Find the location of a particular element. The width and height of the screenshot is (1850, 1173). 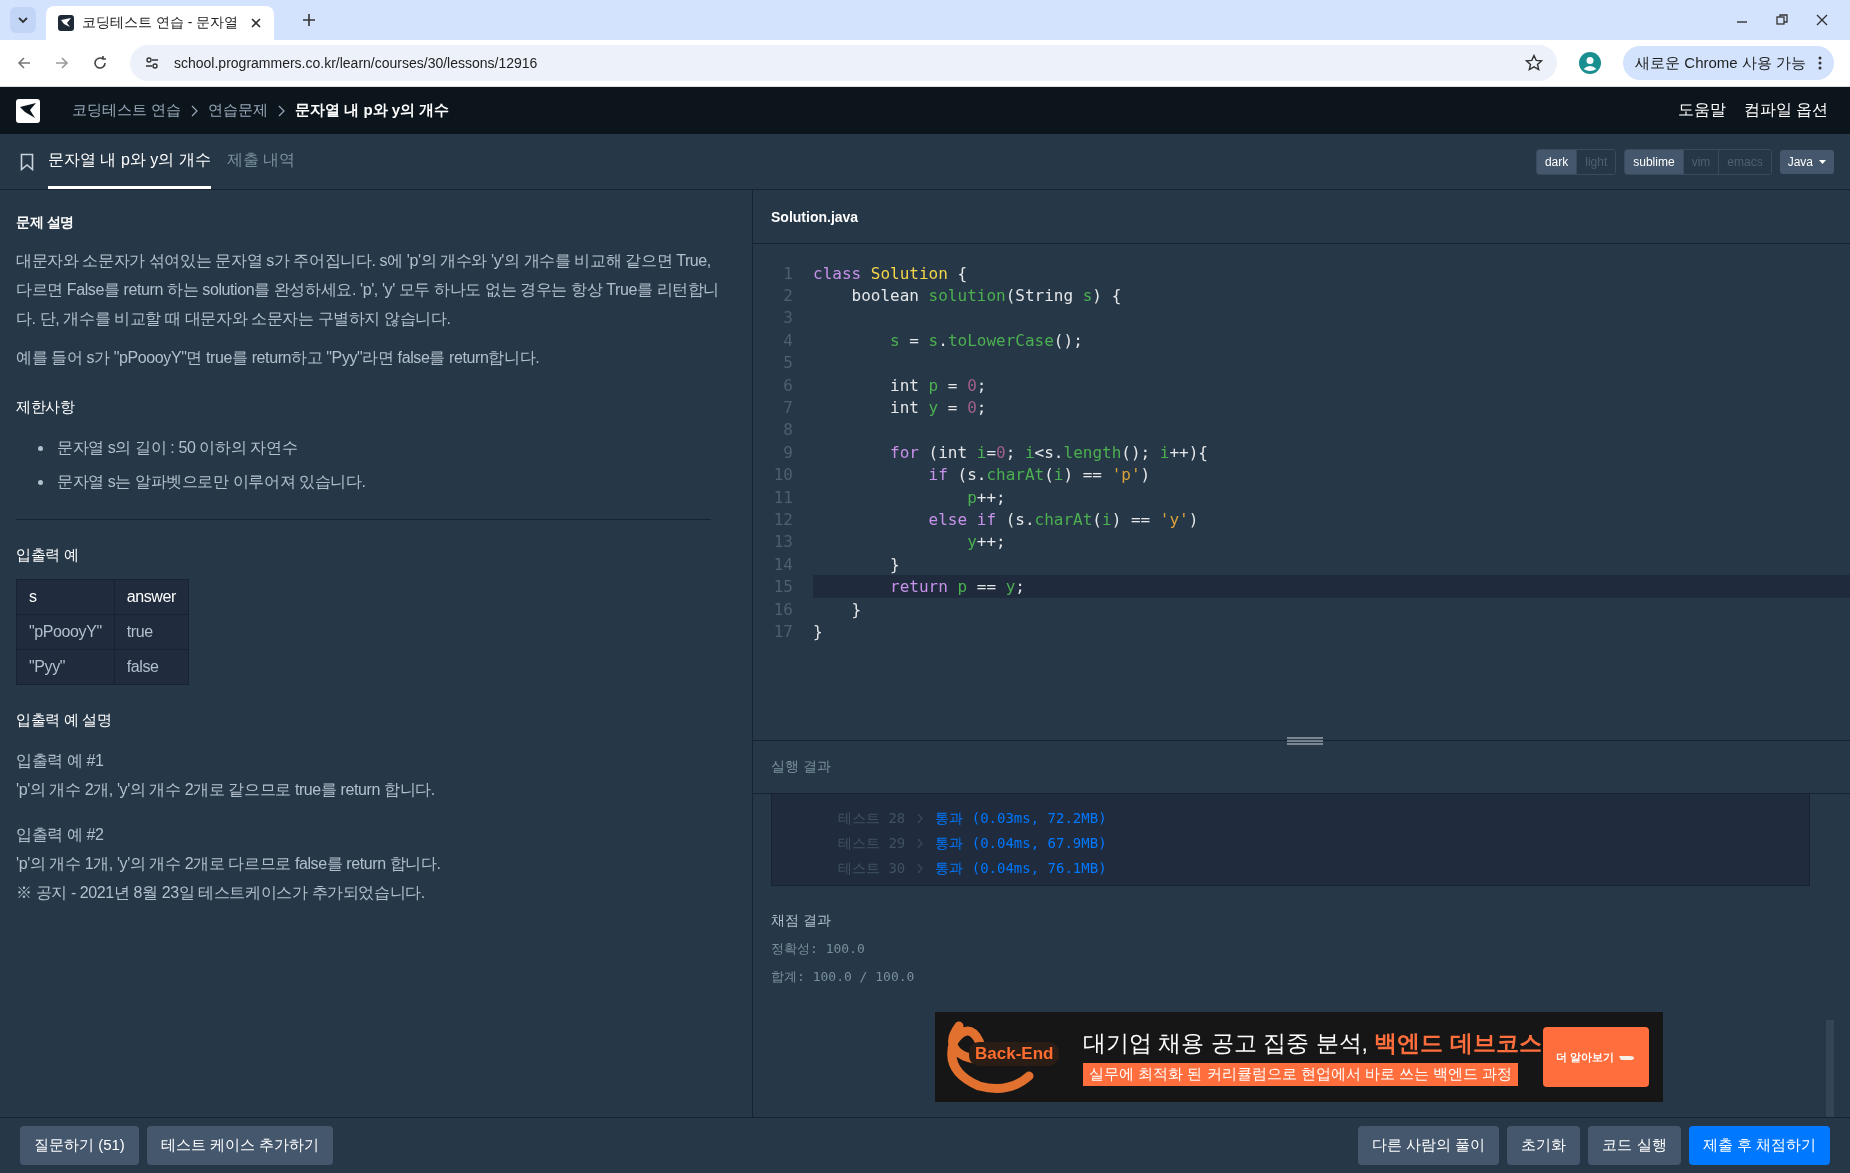

browser-tab: 코딩테스트 연습 - 문자열 is located at coordinates (160, 23).